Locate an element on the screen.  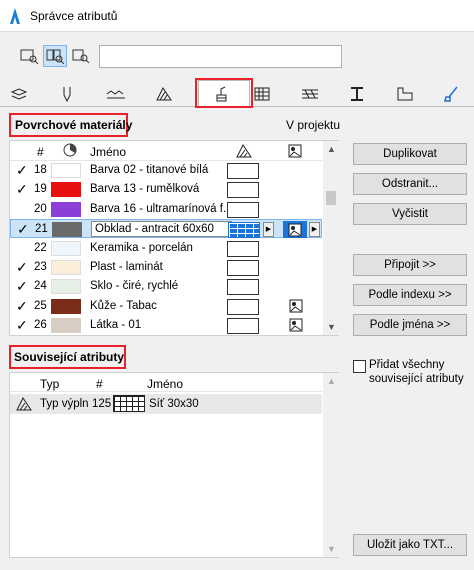
surface-number: 26 is located at coordinates (40, 325).